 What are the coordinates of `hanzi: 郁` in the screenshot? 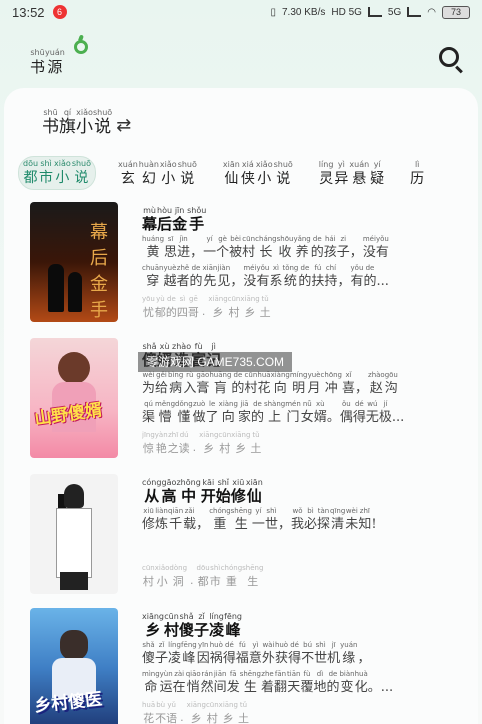 It's located at (160, 312).